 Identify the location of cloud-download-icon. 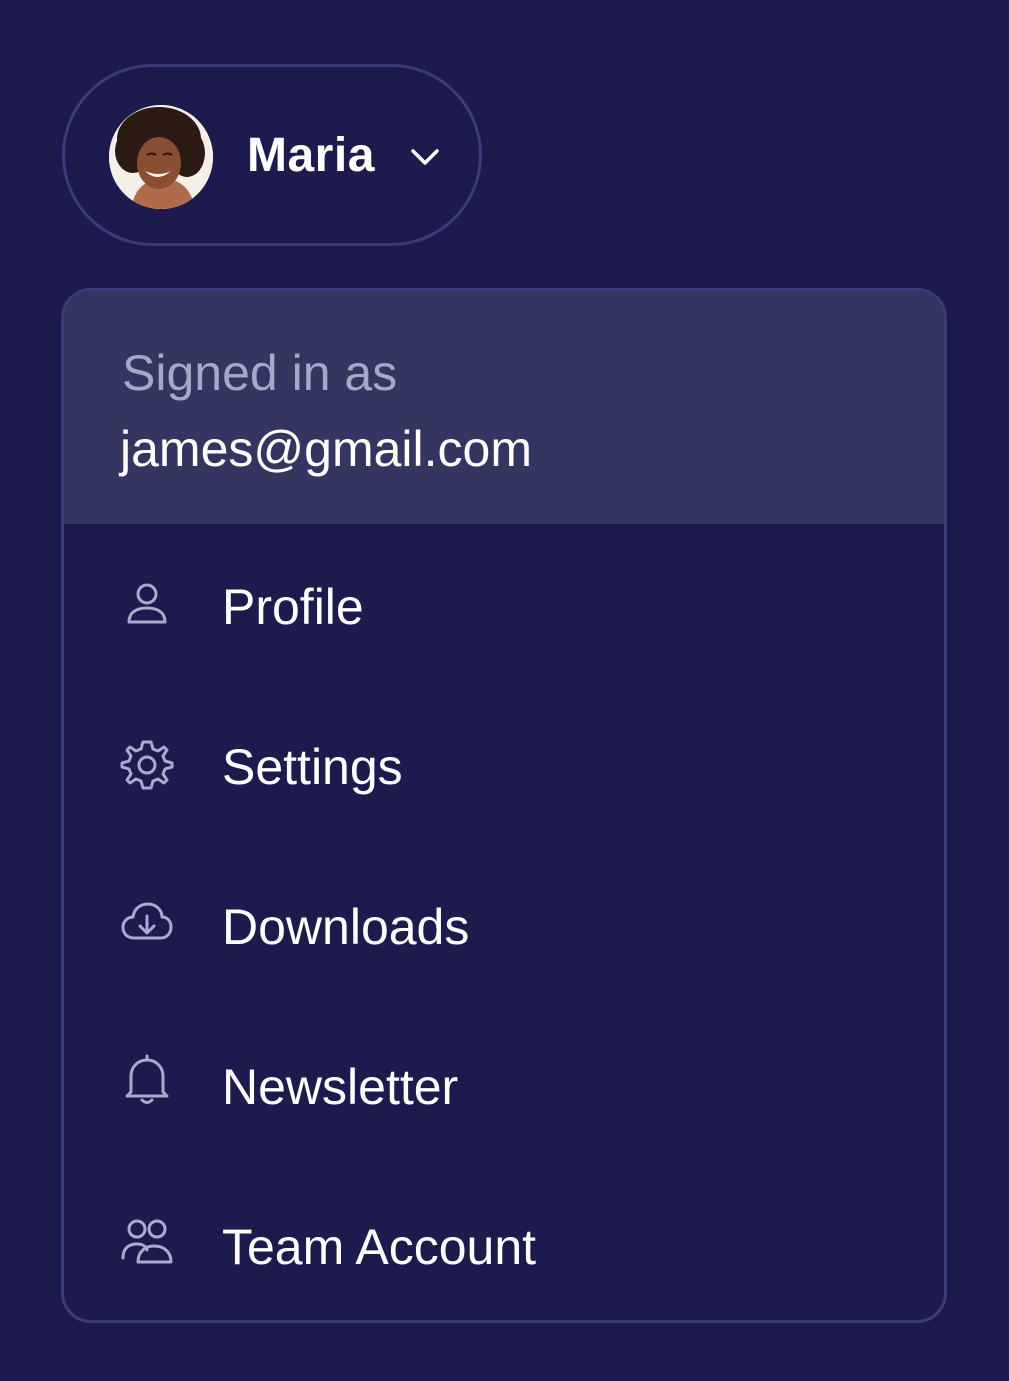
(147, 923).